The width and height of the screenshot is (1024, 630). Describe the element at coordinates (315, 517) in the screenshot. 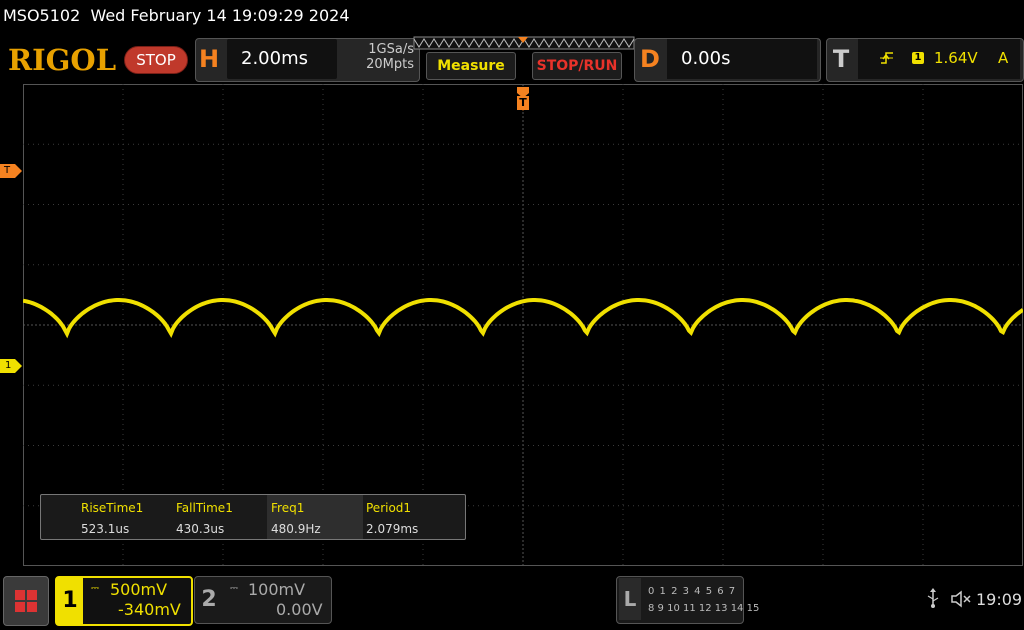

I see `measurement-frequency: Freq1 480.9Hz` at that location.